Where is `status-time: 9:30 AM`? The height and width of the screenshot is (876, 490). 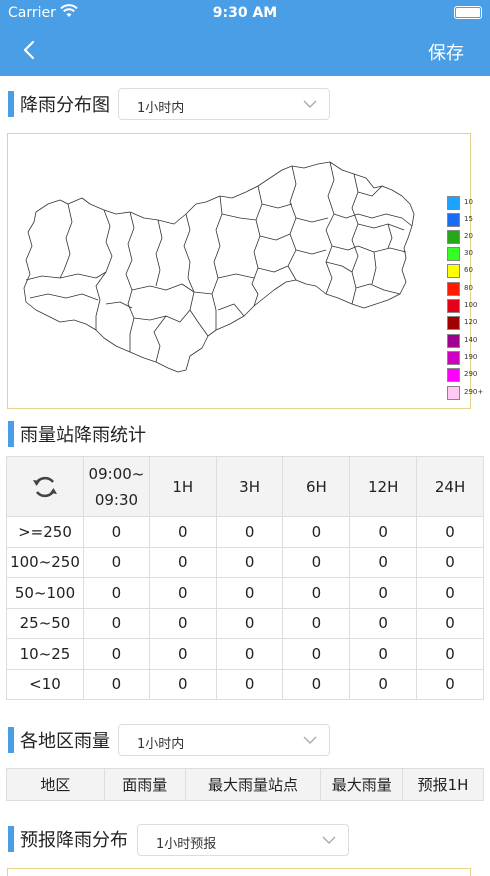 status-time: 9:30 AM is located at coordinates (245, 13).